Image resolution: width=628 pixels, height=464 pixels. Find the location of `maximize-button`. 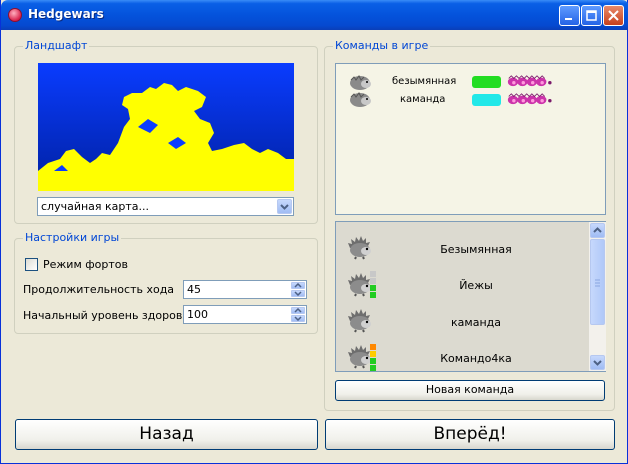

maximize-button is located at coordinates (591, 15).